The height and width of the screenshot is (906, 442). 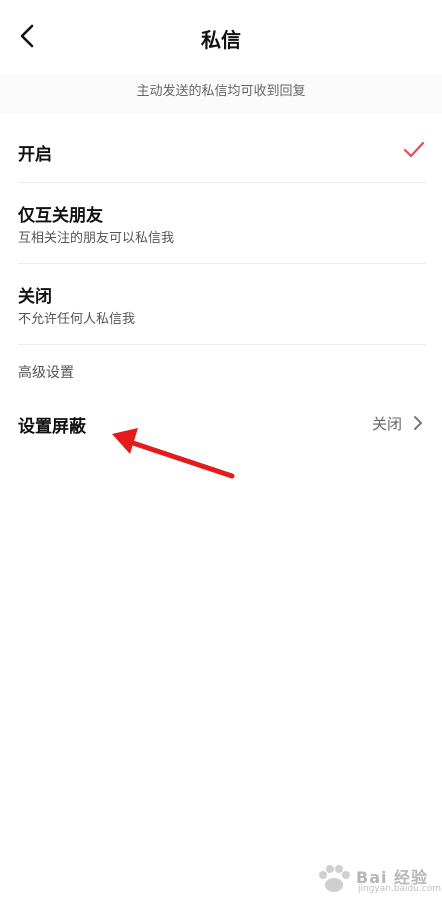 I want to click on block-setting-value: 关闭, so click(x=386, y=424).